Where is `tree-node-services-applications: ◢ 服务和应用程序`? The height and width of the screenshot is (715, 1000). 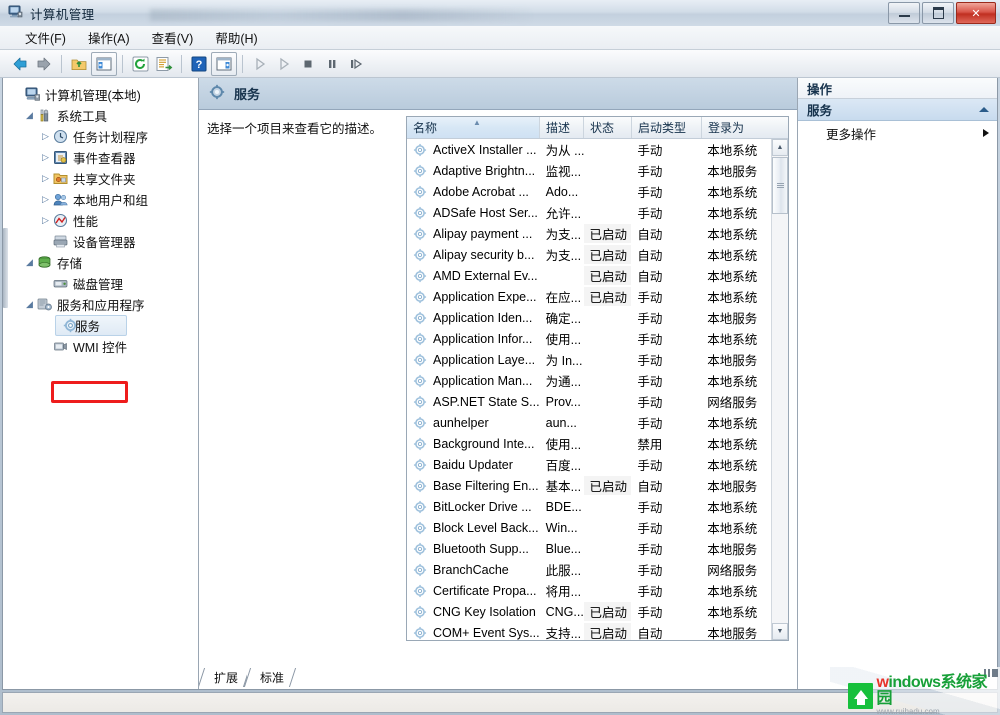
tree-node-services-applications: ◢ 服务和应用程序 is located at coordinates (100, 304).